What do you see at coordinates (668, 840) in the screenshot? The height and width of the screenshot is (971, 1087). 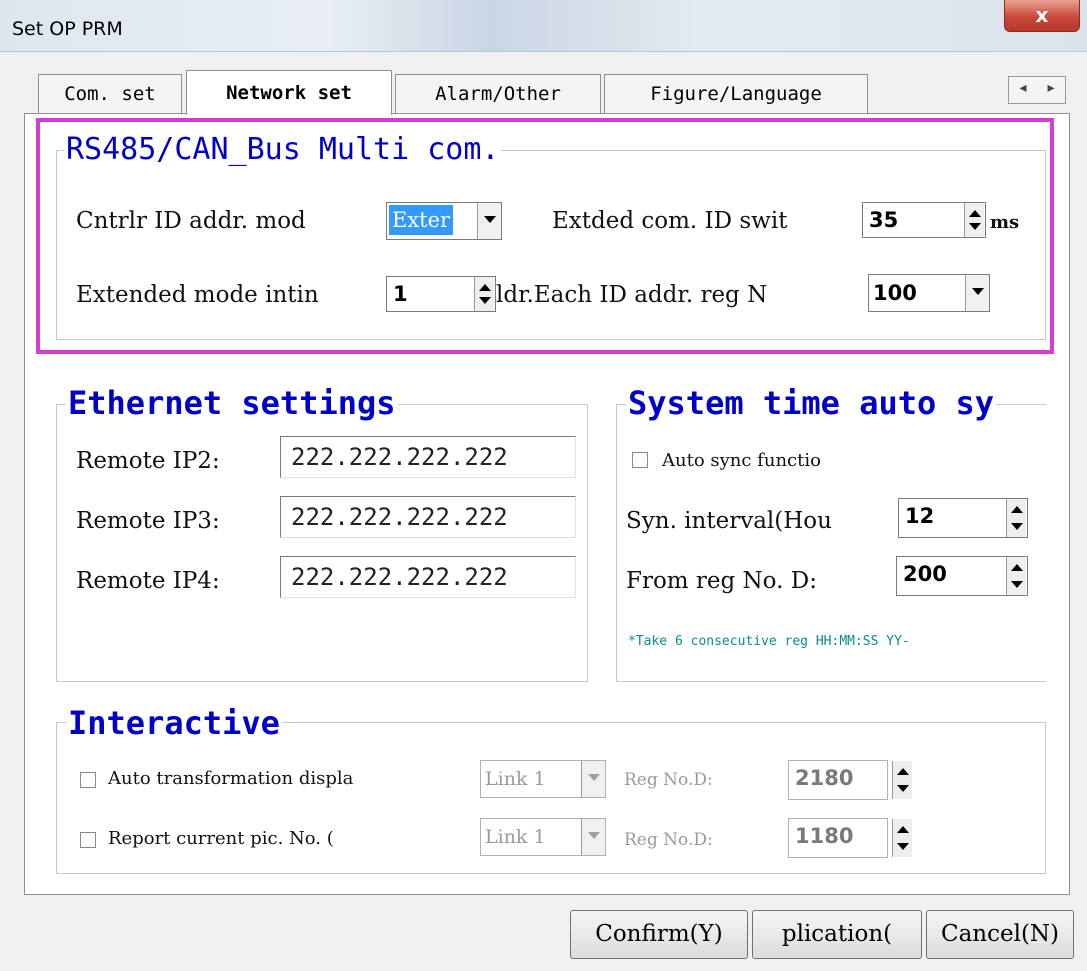 I see `report-pic-reg-label: Reg No.D:` at bounding box center [668, 840].